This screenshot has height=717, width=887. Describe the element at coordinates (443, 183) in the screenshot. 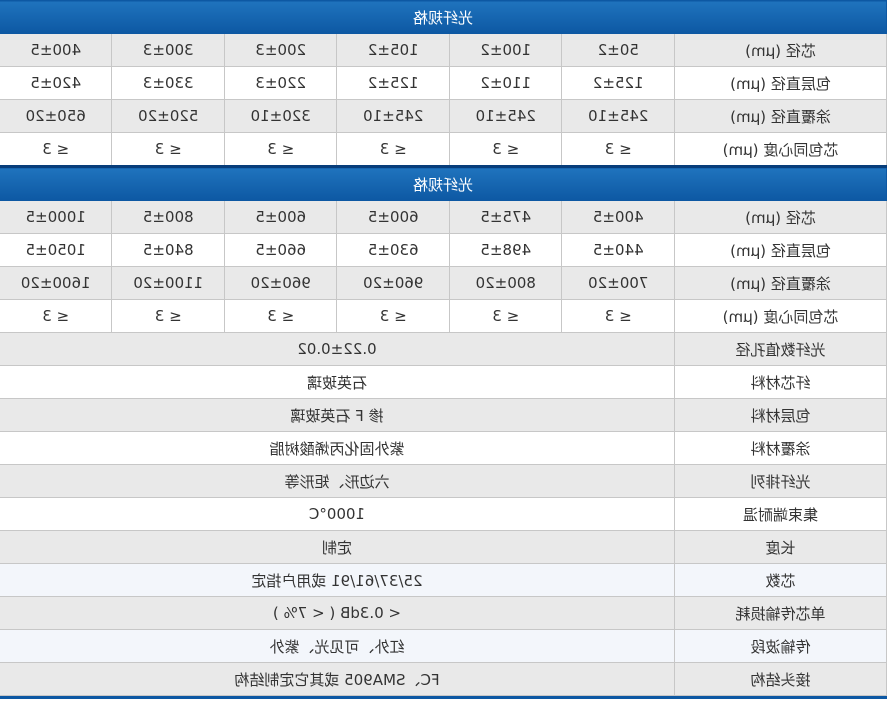

I see `section-2-title: 光纤规格` at that location.